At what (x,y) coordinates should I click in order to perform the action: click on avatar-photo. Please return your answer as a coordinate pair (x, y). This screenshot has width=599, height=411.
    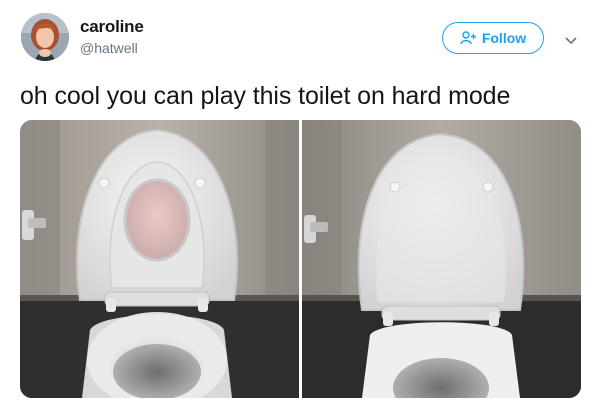
    Looking at the image, I should click on (45, 37).